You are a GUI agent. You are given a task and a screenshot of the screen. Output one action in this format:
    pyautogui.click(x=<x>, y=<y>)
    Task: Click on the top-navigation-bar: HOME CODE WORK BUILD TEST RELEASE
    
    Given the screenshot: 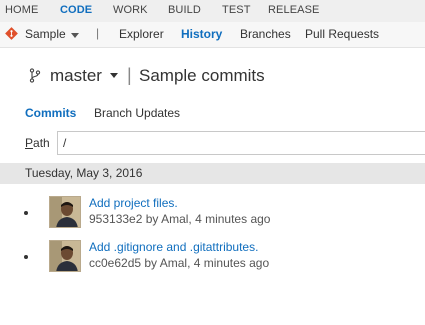 What is the action you would take?
    pyautogui.click(x=212, y=11)
    